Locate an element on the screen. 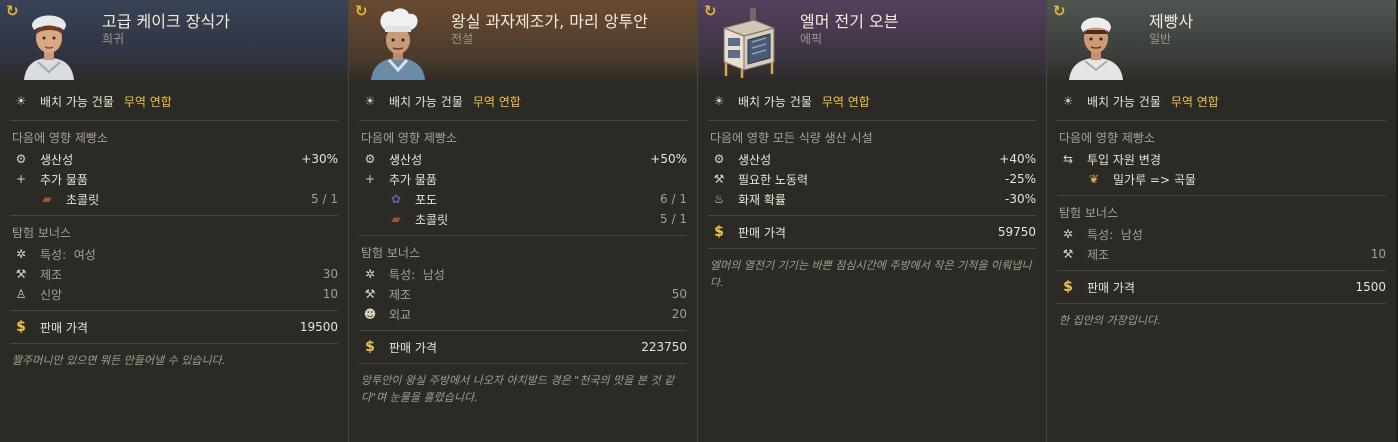 The image size is (1398, 442). extra-good-row: ▰ 초콜릿 5 / 1 is located at coordinates (174, 199).